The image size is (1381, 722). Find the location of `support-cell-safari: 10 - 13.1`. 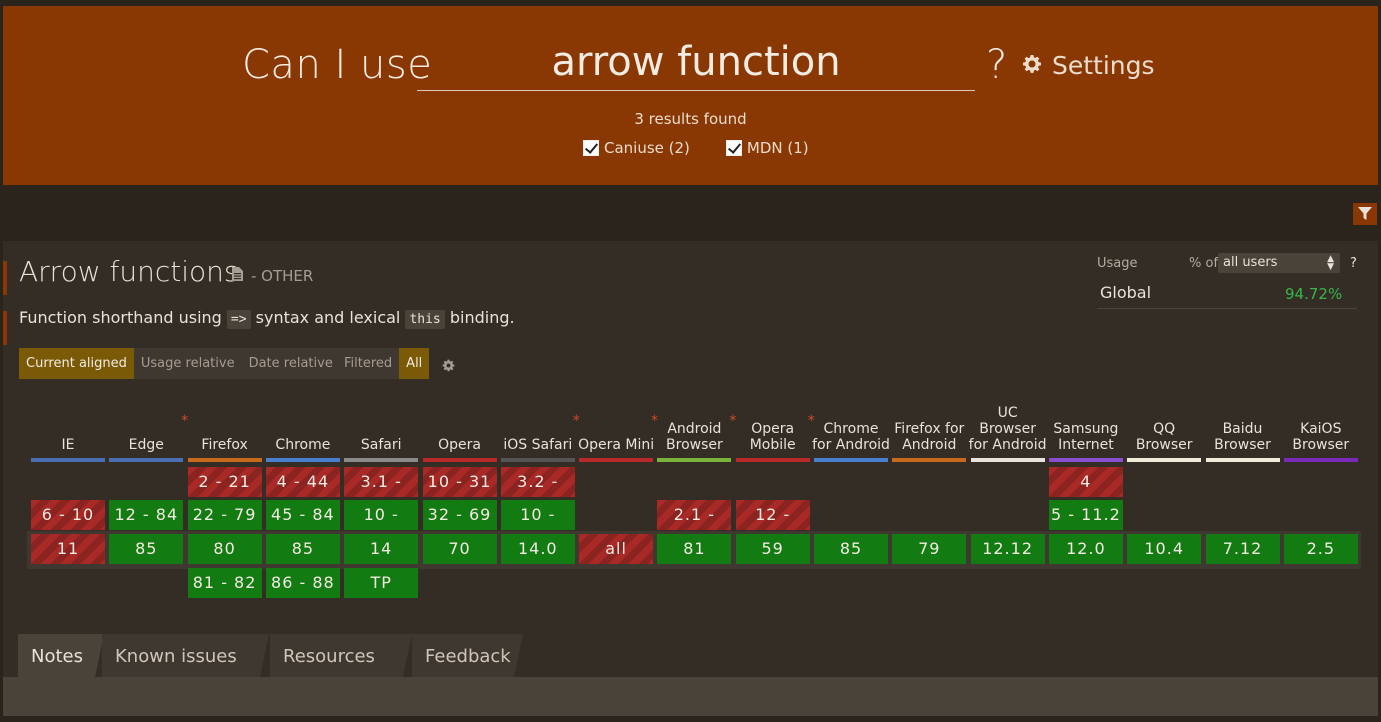

support-cell-safari: 10 - 13.1 is located at coordinates (381, 527).